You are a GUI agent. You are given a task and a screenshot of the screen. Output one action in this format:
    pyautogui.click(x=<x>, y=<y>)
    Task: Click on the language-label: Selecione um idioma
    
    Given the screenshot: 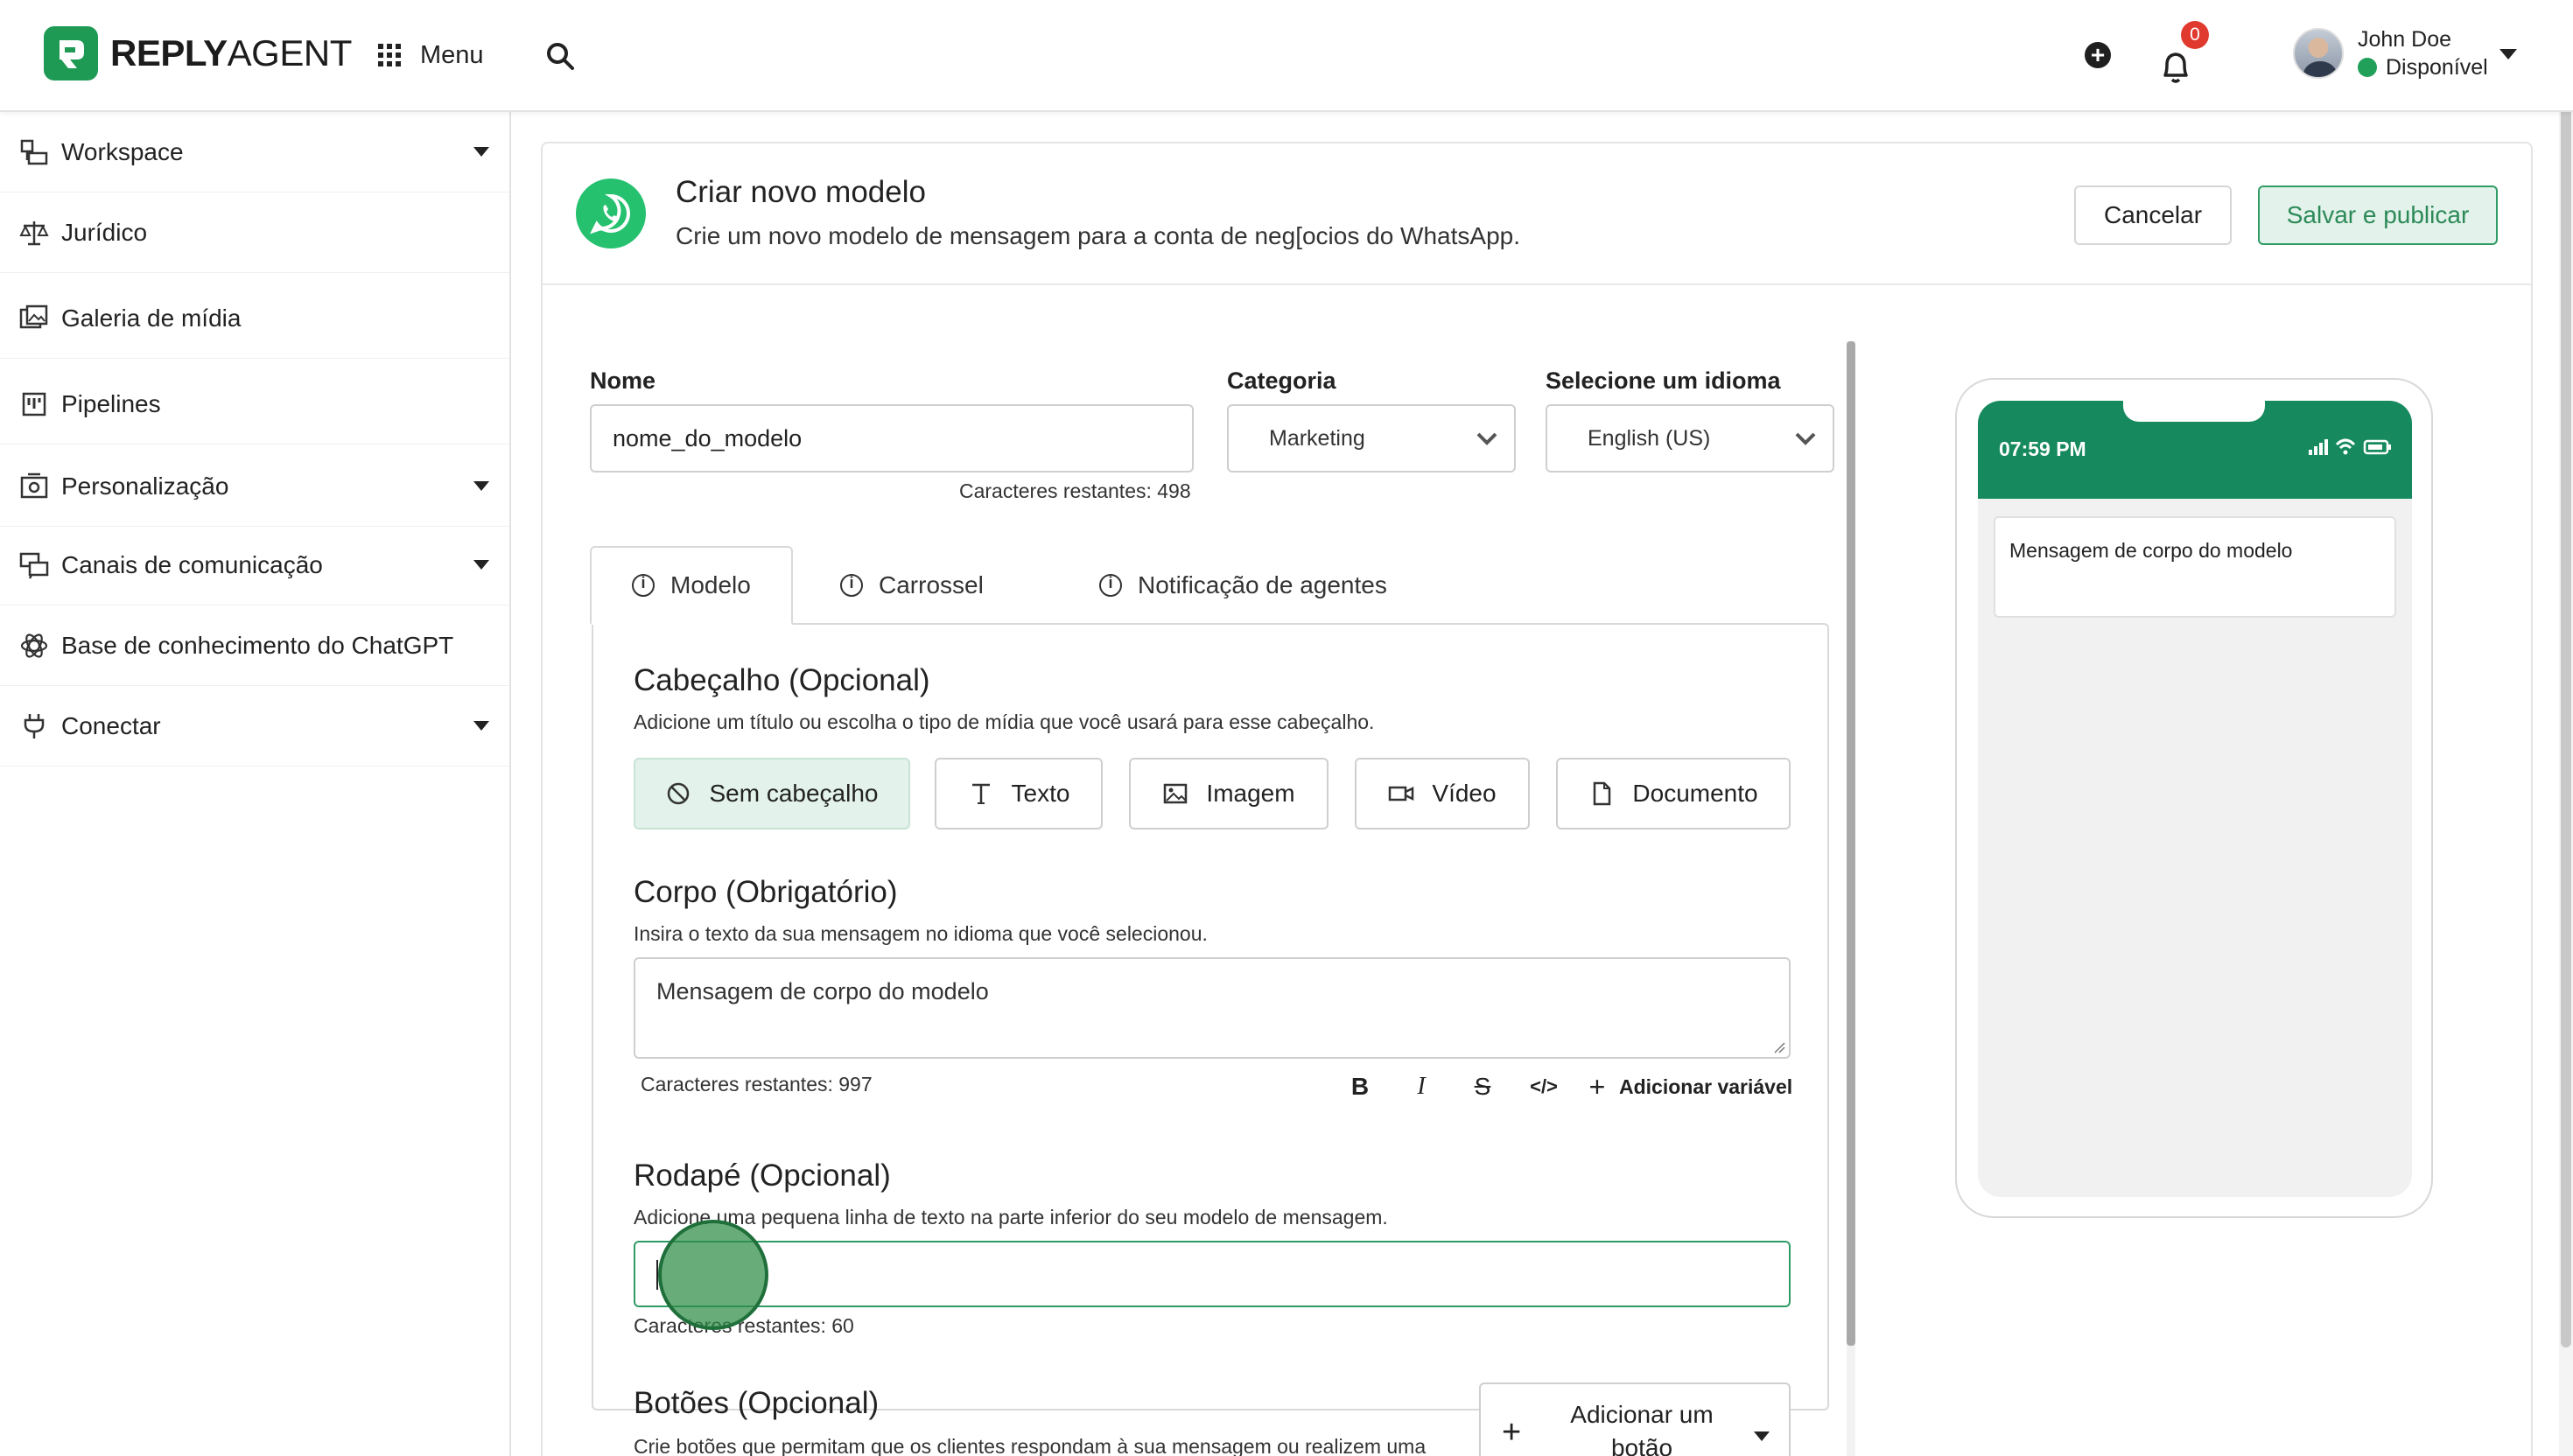 What is the action you would take?
    pyautogui.click(x=1663, y=381)
    